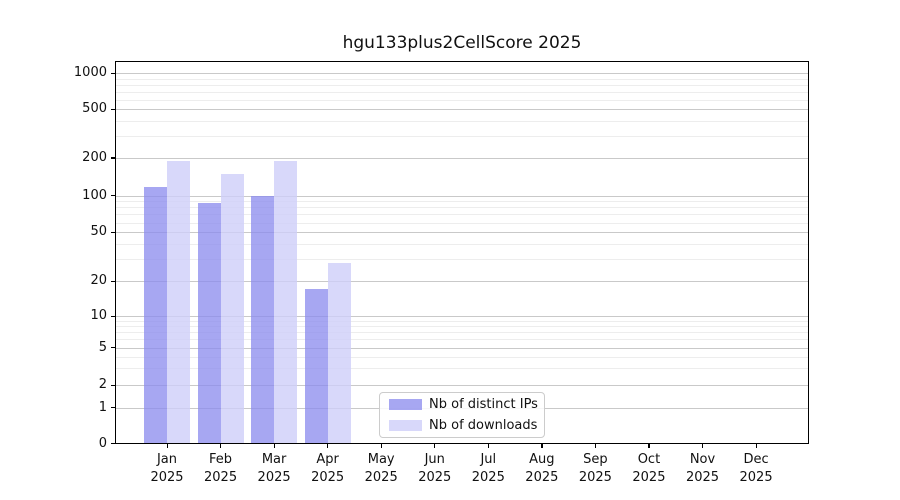 This screenshot has height=500, width=900. What do you see at coordinates (542, 468) in the screenshot?
I see `x-tick-label: Aug 2025` at bounding box center [542, 468].